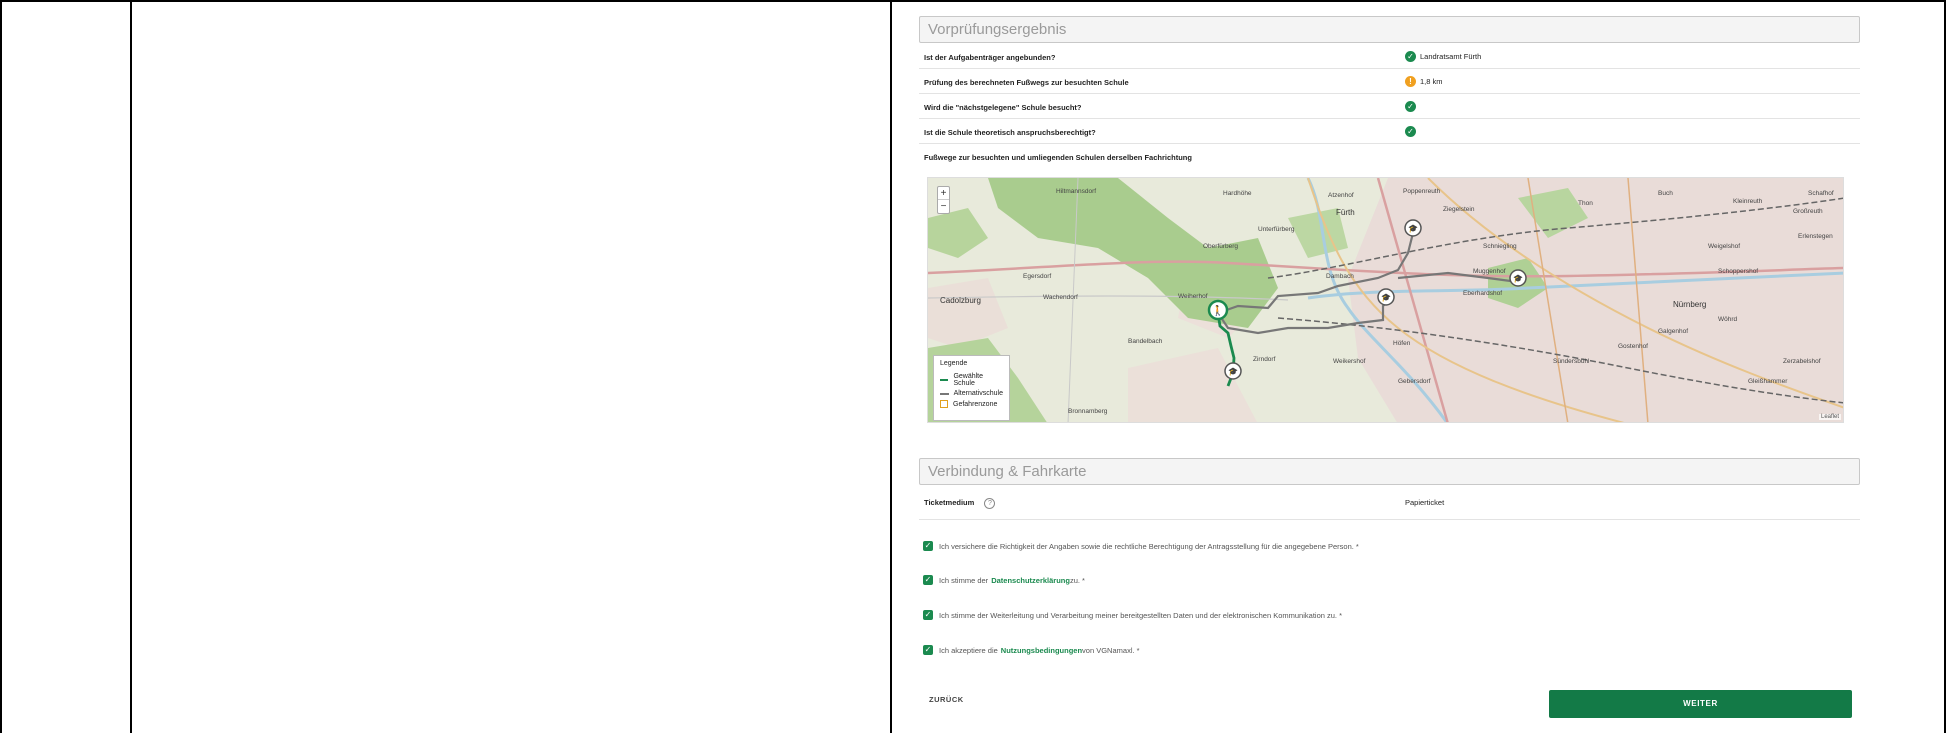 The height and width of the screenshot is (733, 1946). What do you see at coordinates (1748, 201) in the screenshot?
I see `map-place-label: Kleinreuth` at bounding box center [1748, 201].